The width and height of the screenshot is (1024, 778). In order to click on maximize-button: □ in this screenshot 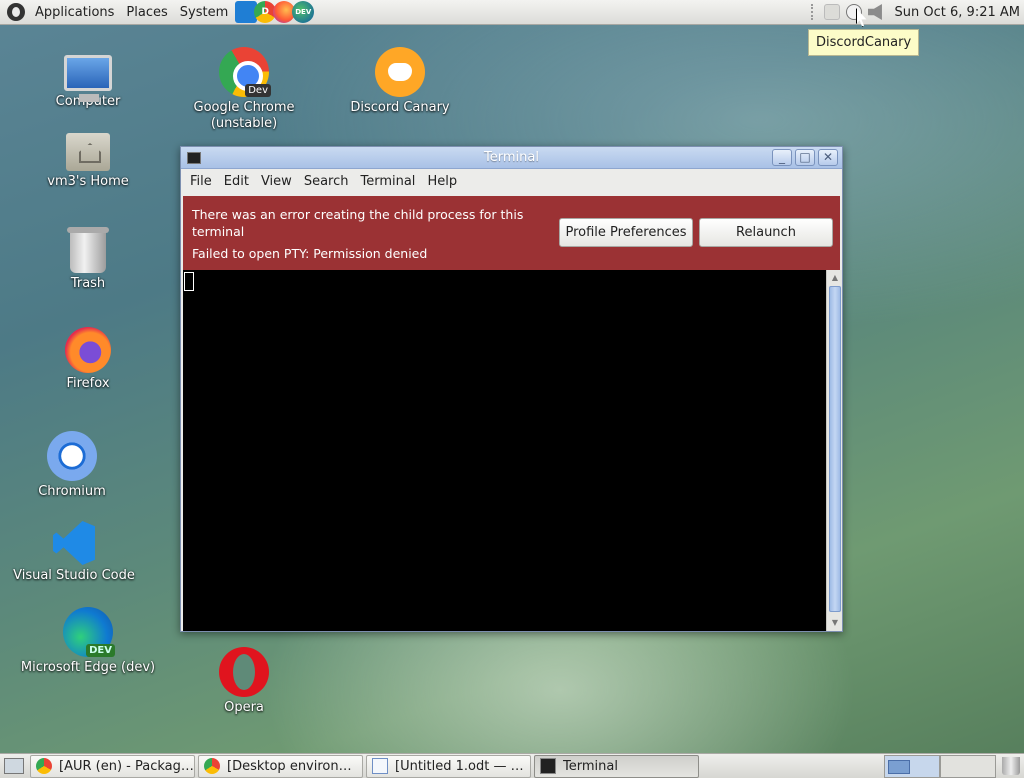, I will do `click(805, 157)`.